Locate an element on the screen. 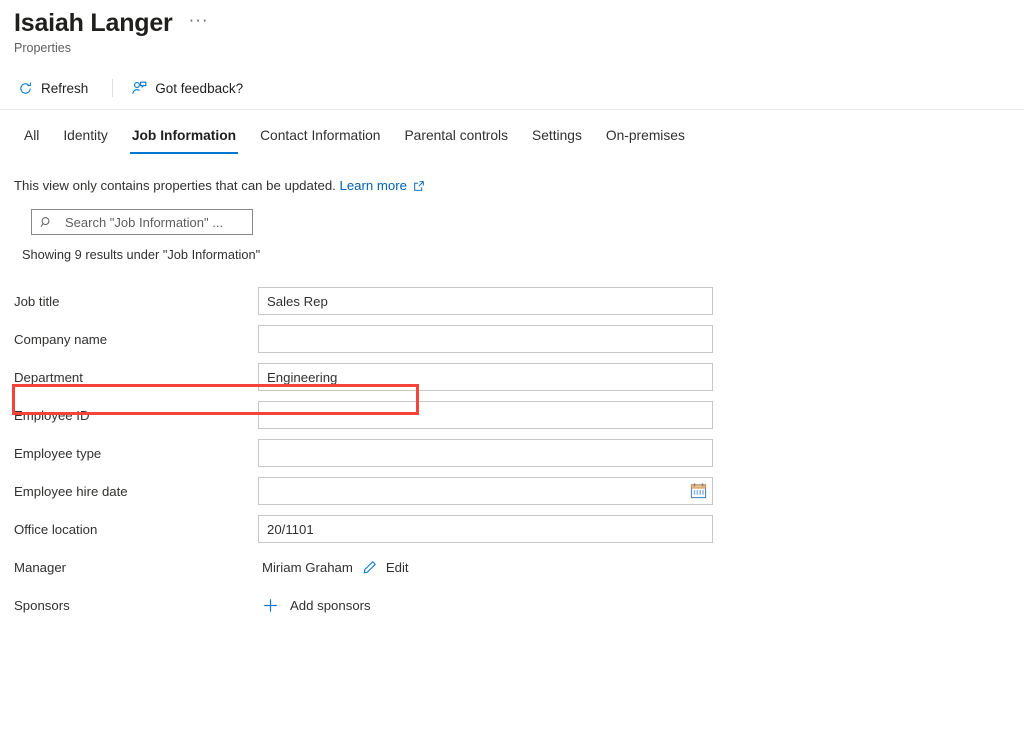 The width and height of the screenshot is (1024, 748). tab-job-information: Job Information is located at coordinates (184, 135).